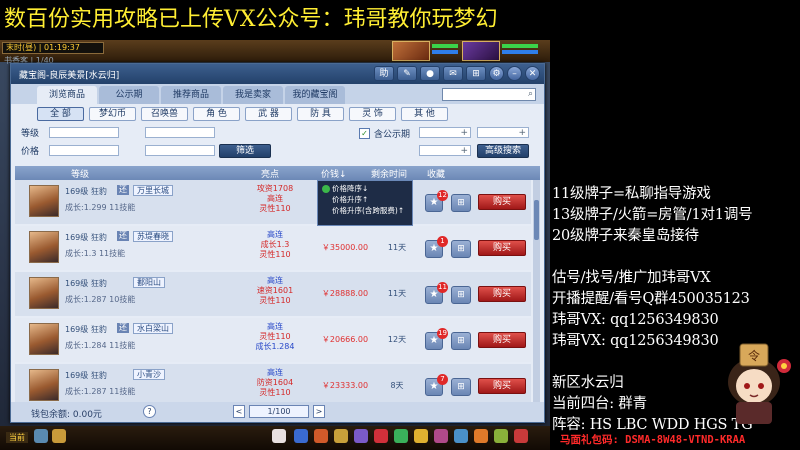 This screenshot has height=450, width=800. Describe the element at coordinates (69, 75) in the screenshot. I see `window-title: 藏宝阁-良辰美景[水云归]` at that location.